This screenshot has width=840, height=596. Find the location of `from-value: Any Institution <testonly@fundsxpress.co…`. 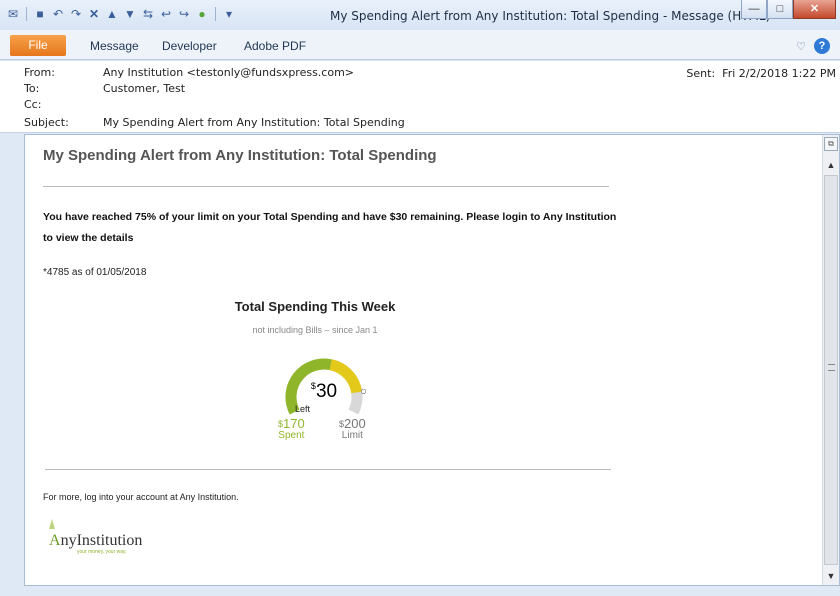

from-value: Any Institution <testonly@fundsxpress.co… is located at coordinates (228, 72).